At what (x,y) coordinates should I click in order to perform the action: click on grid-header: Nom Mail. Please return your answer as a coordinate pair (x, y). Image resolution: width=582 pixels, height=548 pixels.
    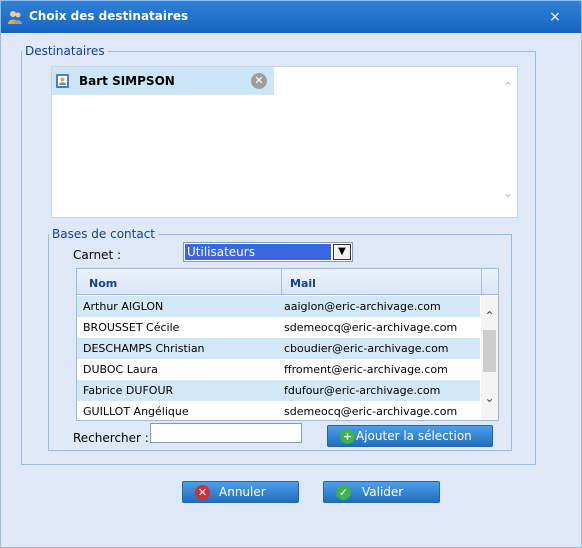
    Looking at the image, I should click on (287, 282).